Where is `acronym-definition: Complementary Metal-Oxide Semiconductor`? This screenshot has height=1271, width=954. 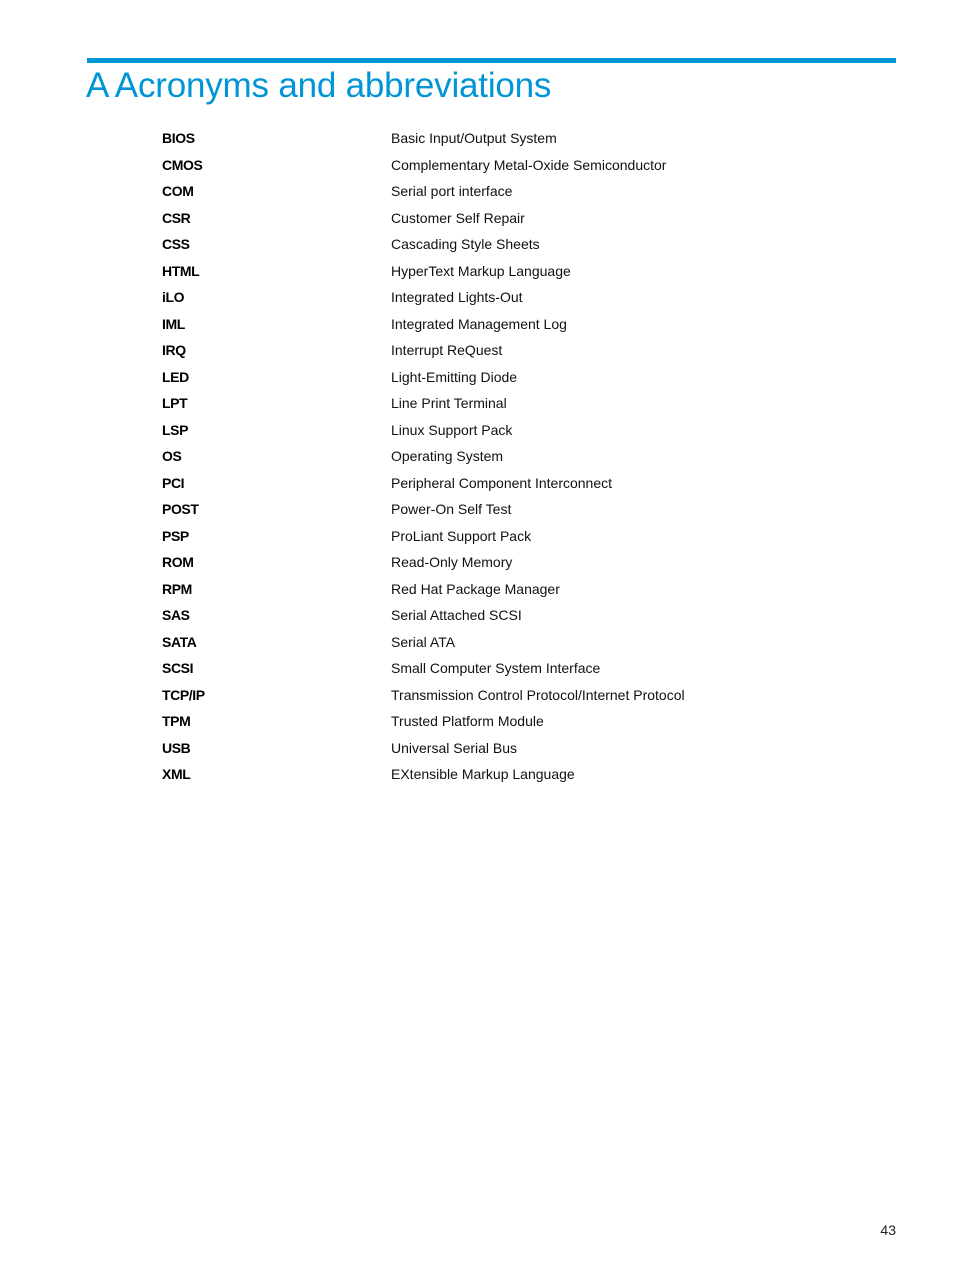
acronym-definition: Complementary Metal-Oxide Semiconductor is located at coordinates (529, 164).